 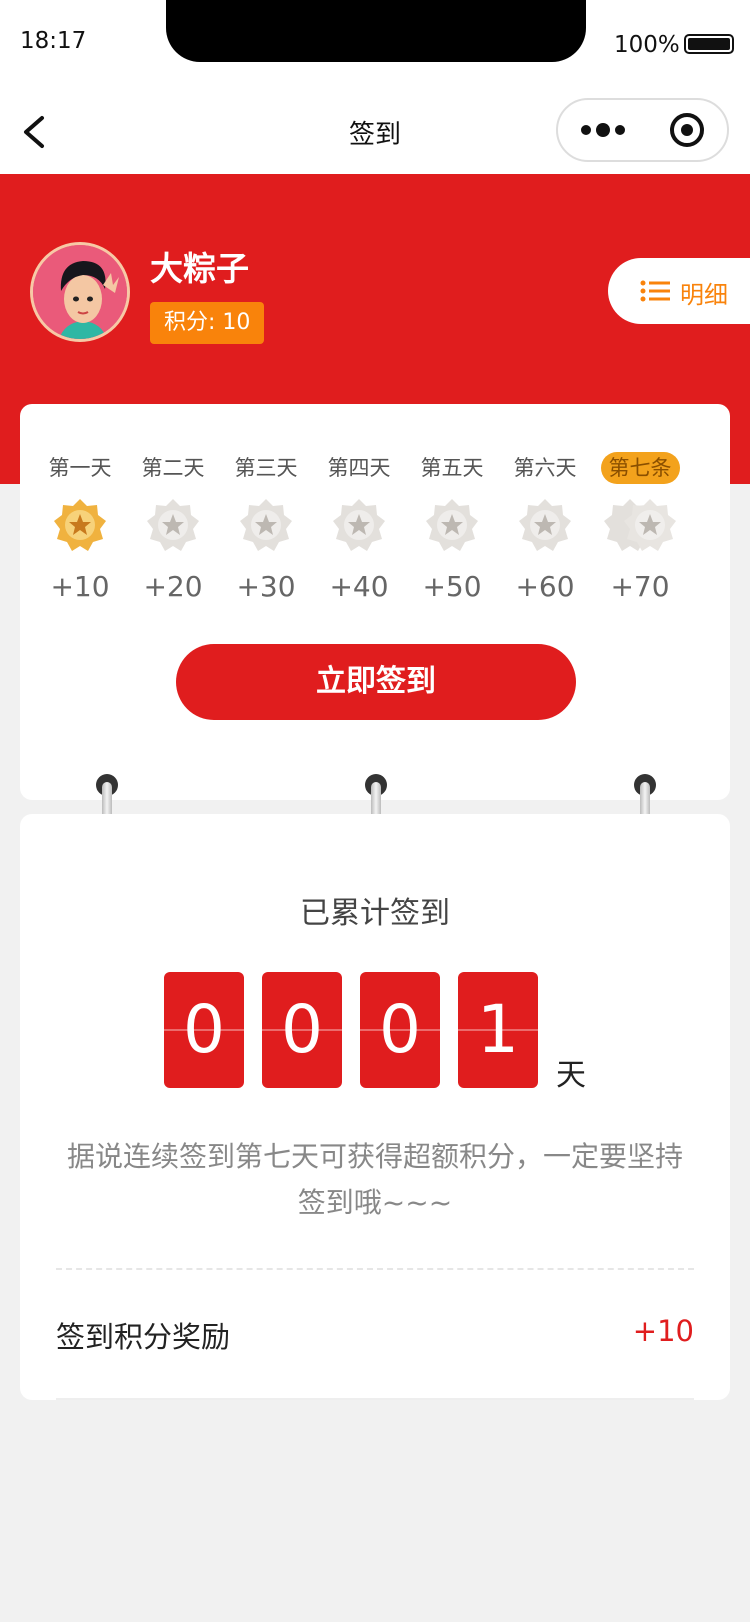 What do you see at coordinates (545, 468) in the screenshot?
I see `day-label: 第六天` at bounding box center [545, 468].